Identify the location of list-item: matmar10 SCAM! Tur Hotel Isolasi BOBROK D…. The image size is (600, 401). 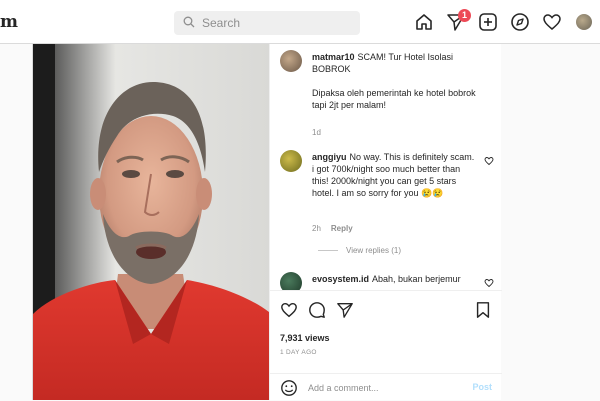
(388, 95).